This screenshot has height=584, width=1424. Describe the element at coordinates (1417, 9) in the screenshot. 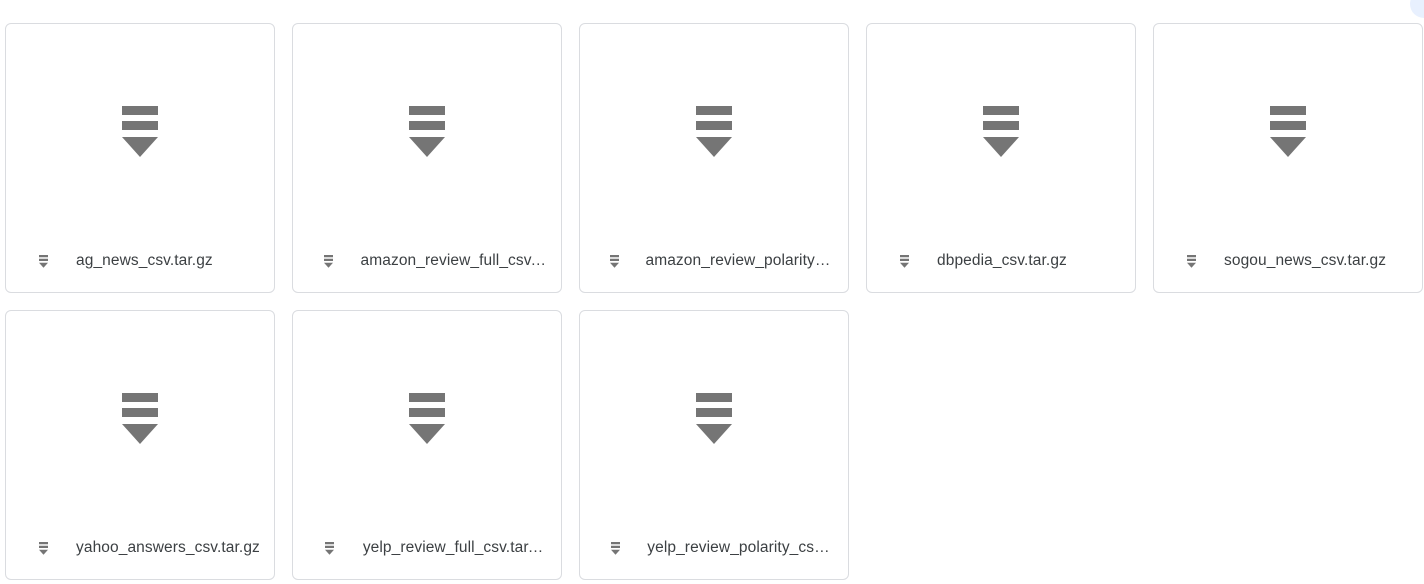

I see `corner-avatar-fragment` at that location.